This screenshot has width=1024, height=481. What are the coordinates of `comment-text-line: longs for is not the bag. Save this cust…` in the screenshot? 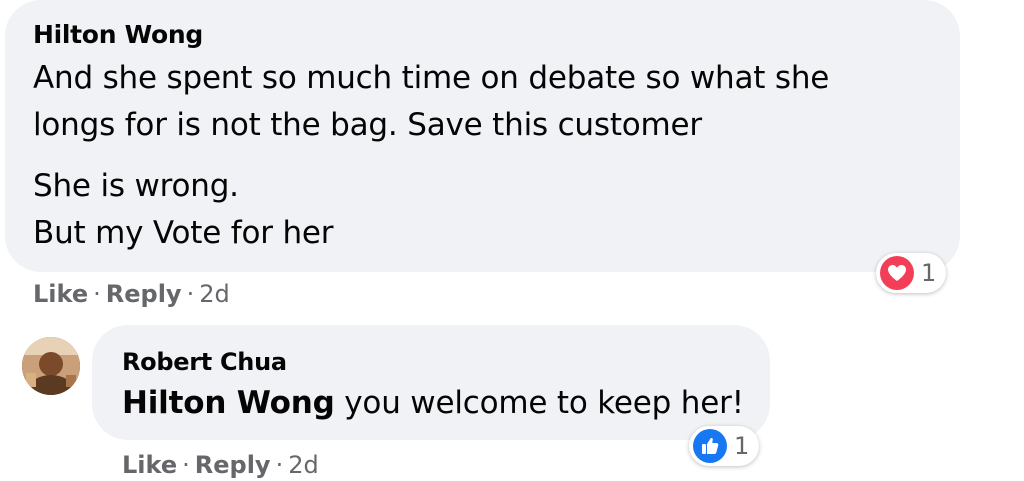 It's located at (367, 125).